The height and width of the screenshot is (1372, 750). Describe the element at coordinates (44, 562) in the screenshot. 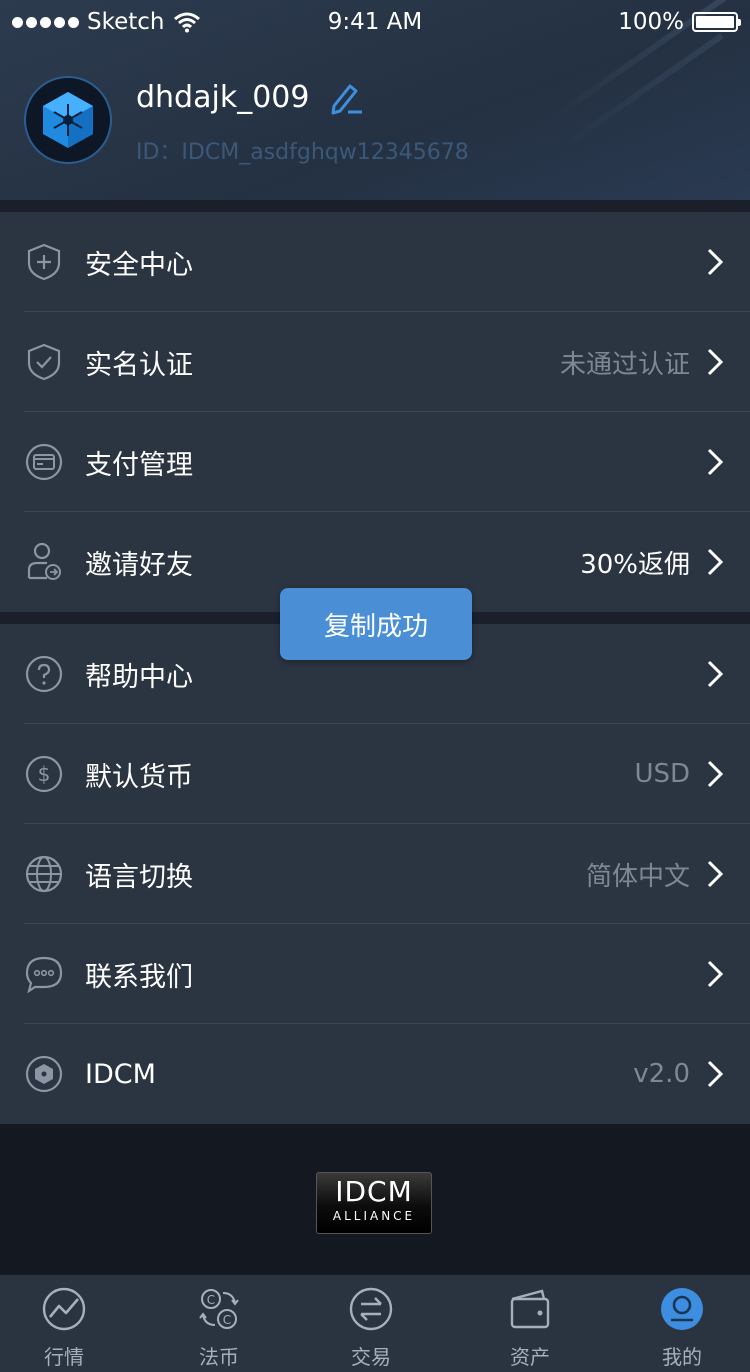

I see `invite-user-icon` at that location.